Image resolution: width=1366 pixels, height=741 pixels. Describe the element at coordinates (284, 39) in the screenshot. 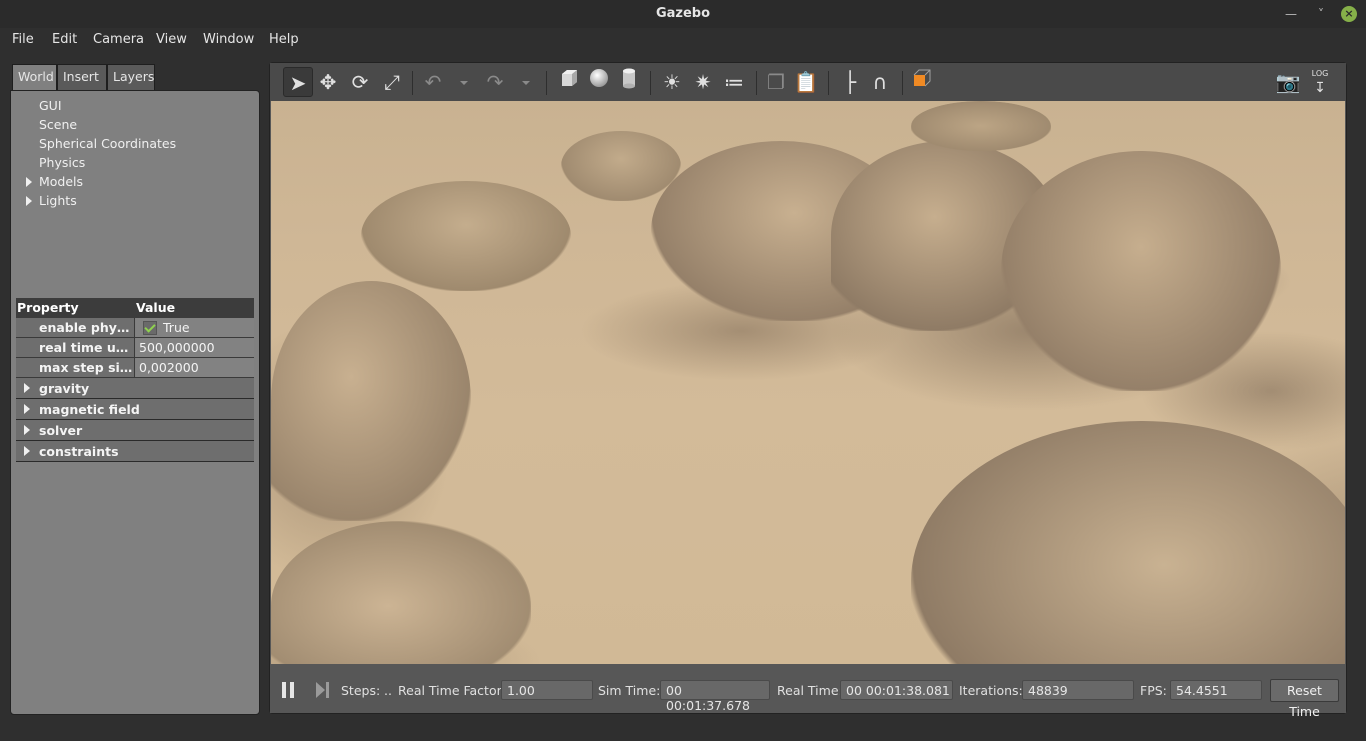

I see `menu-help: Help` at that location.